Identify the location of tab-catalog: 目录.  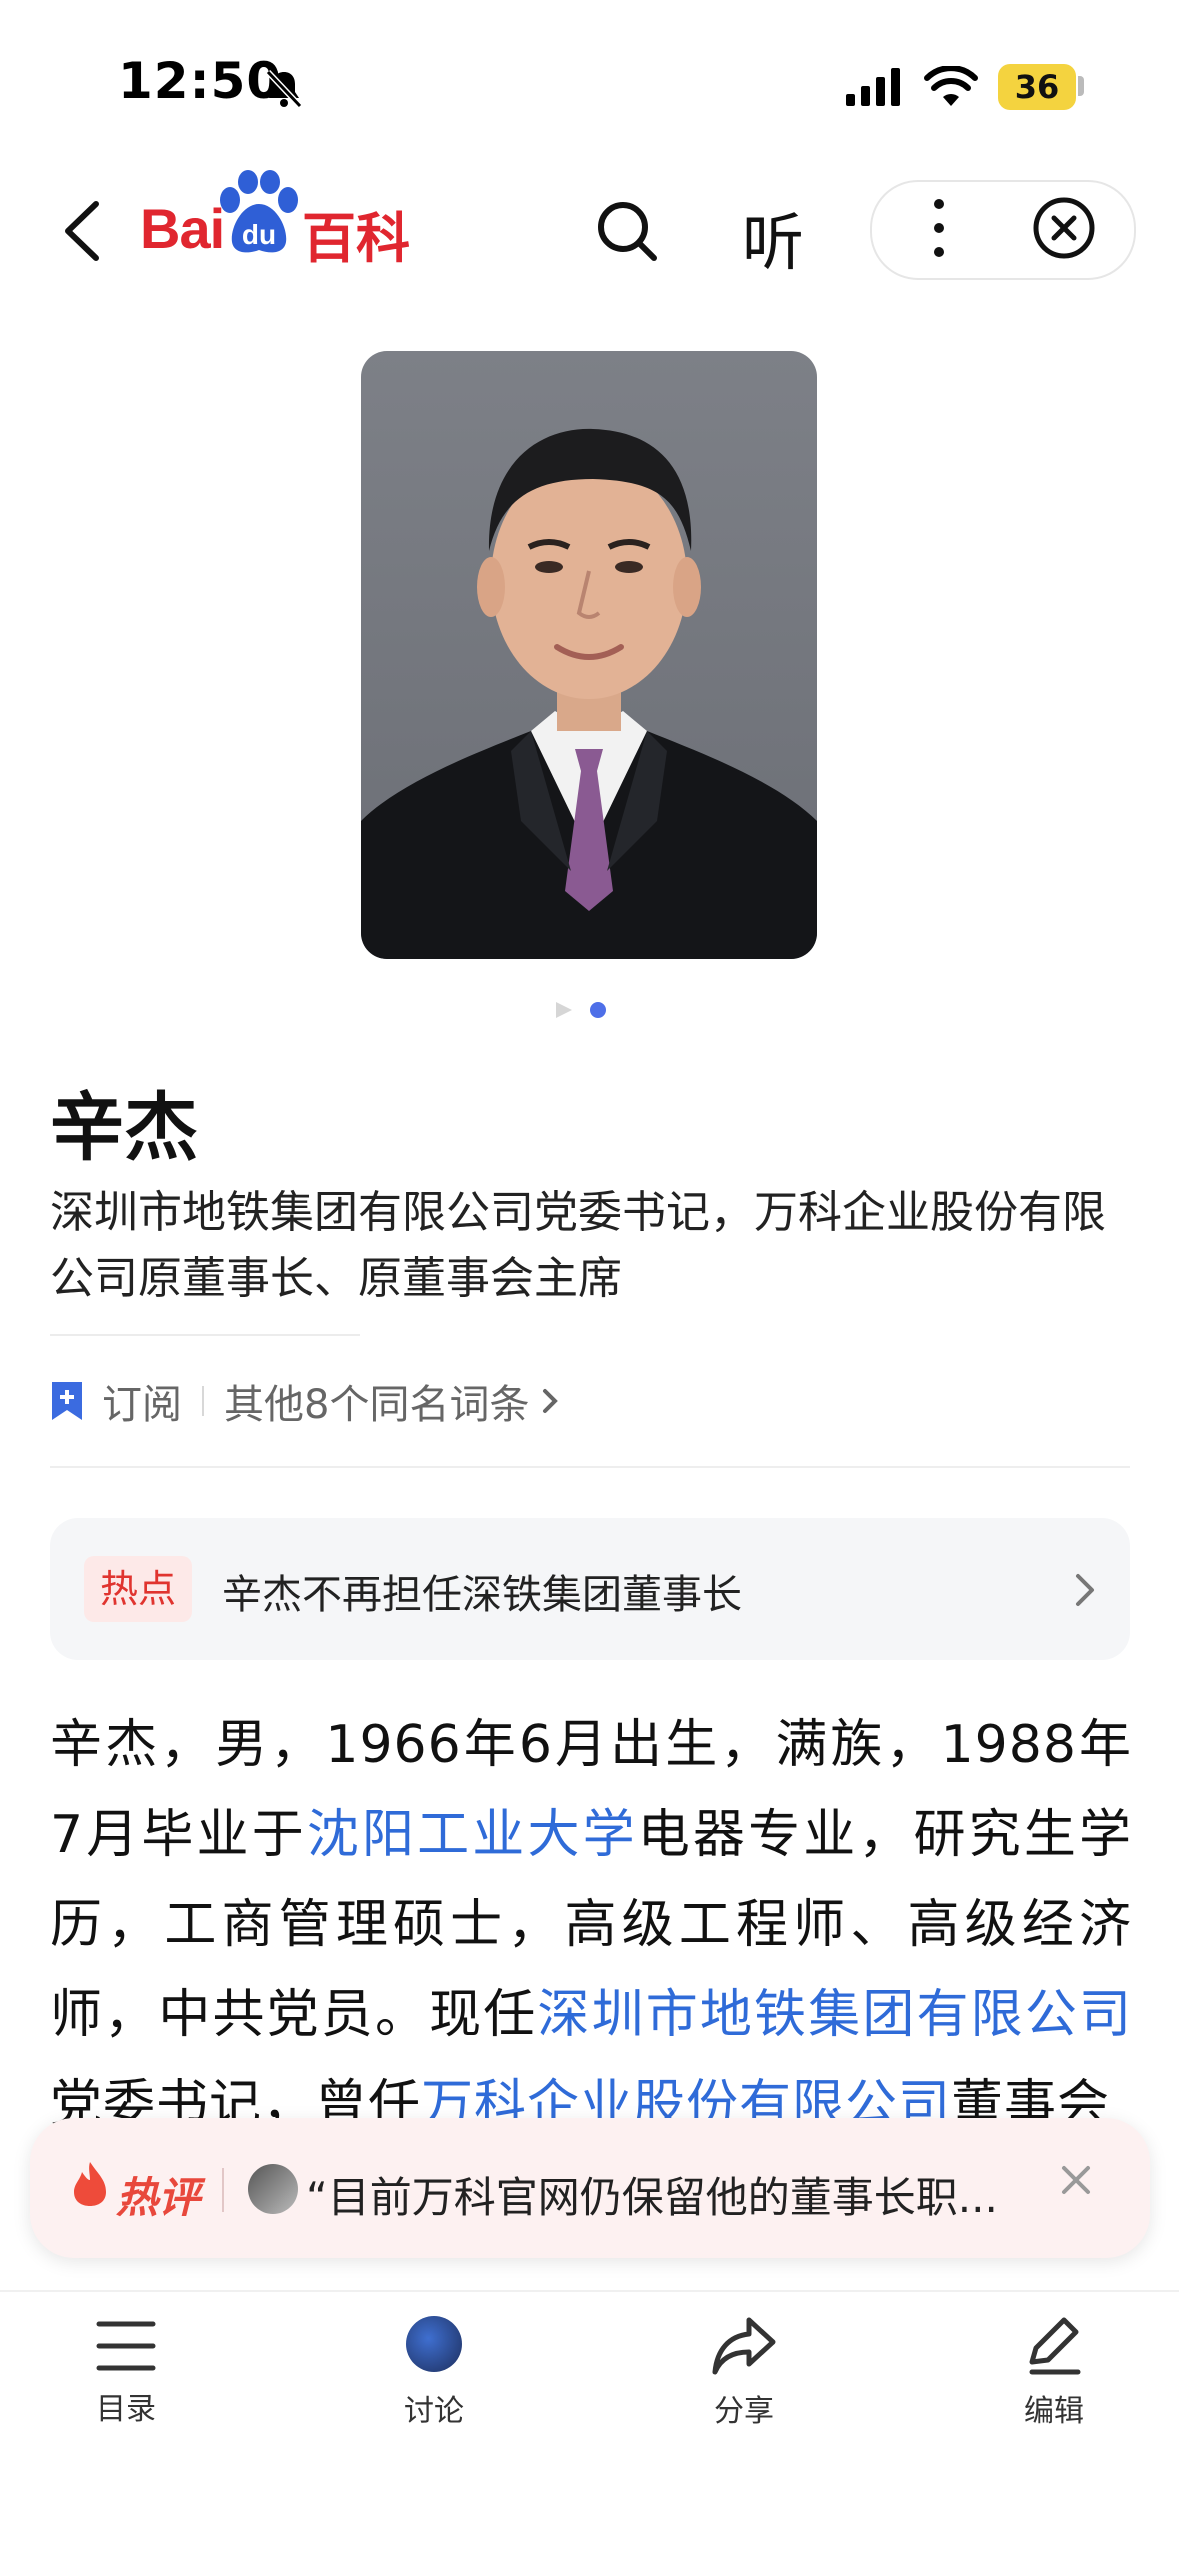
(126, 2373).